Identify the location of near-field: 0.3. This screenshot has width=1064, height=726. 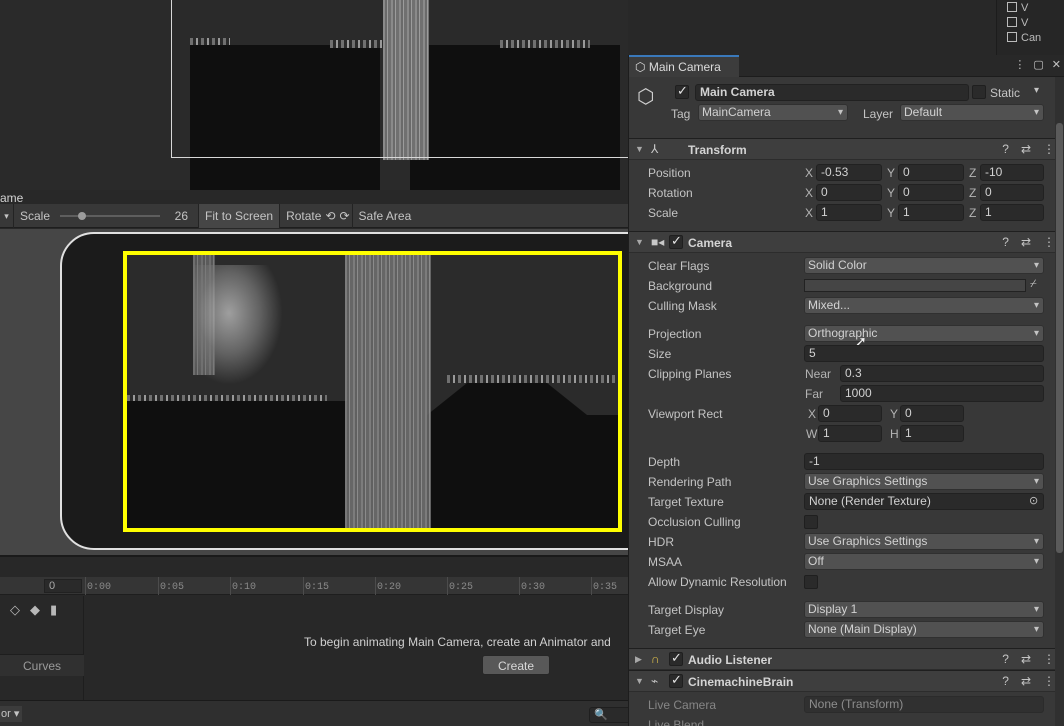
(942, 373).